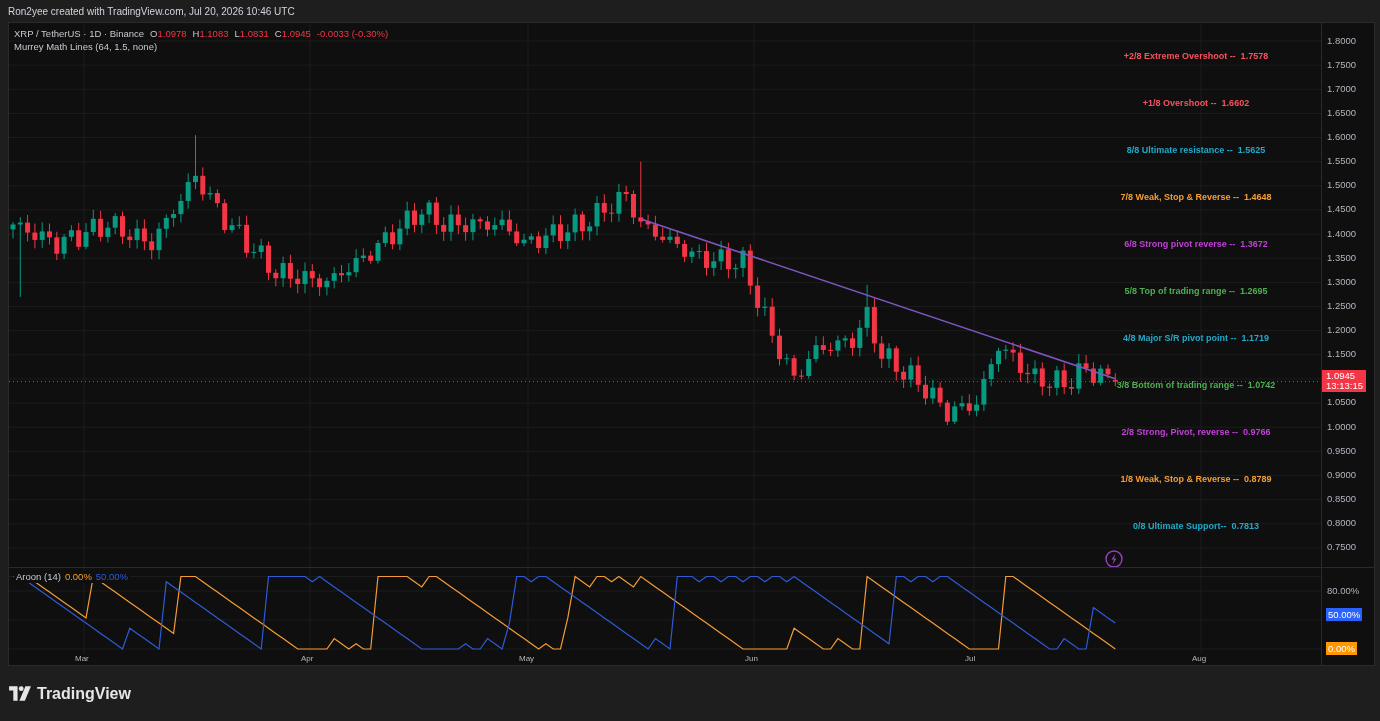 The width and height of the screenshot is (1380, 721). Describe the element at coordinates (79, 33) in the screenshot. I see `symbol-title: XRP / TetherUS · 1D · Binance` at that location.